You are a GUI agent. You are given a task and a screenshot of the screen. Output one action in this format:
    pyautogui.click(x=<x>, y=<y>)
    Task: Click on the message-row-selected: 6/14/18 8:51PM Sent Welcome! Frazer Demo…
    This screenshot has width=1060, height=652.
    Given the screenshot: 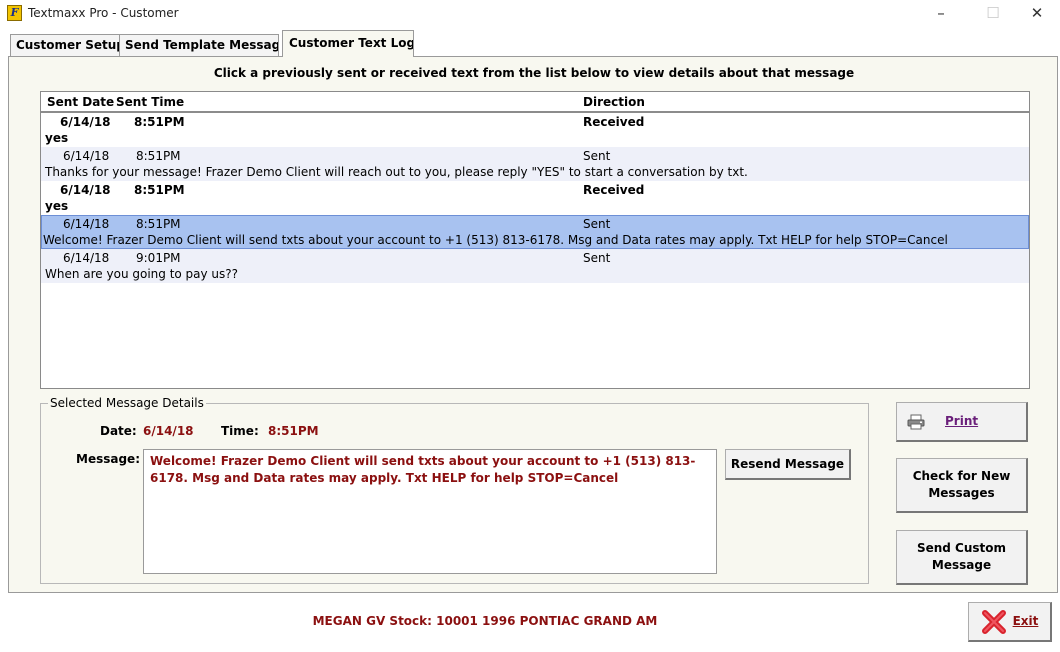 What is the action you would take?
    pyautogui.click(x=535, y=232)
    